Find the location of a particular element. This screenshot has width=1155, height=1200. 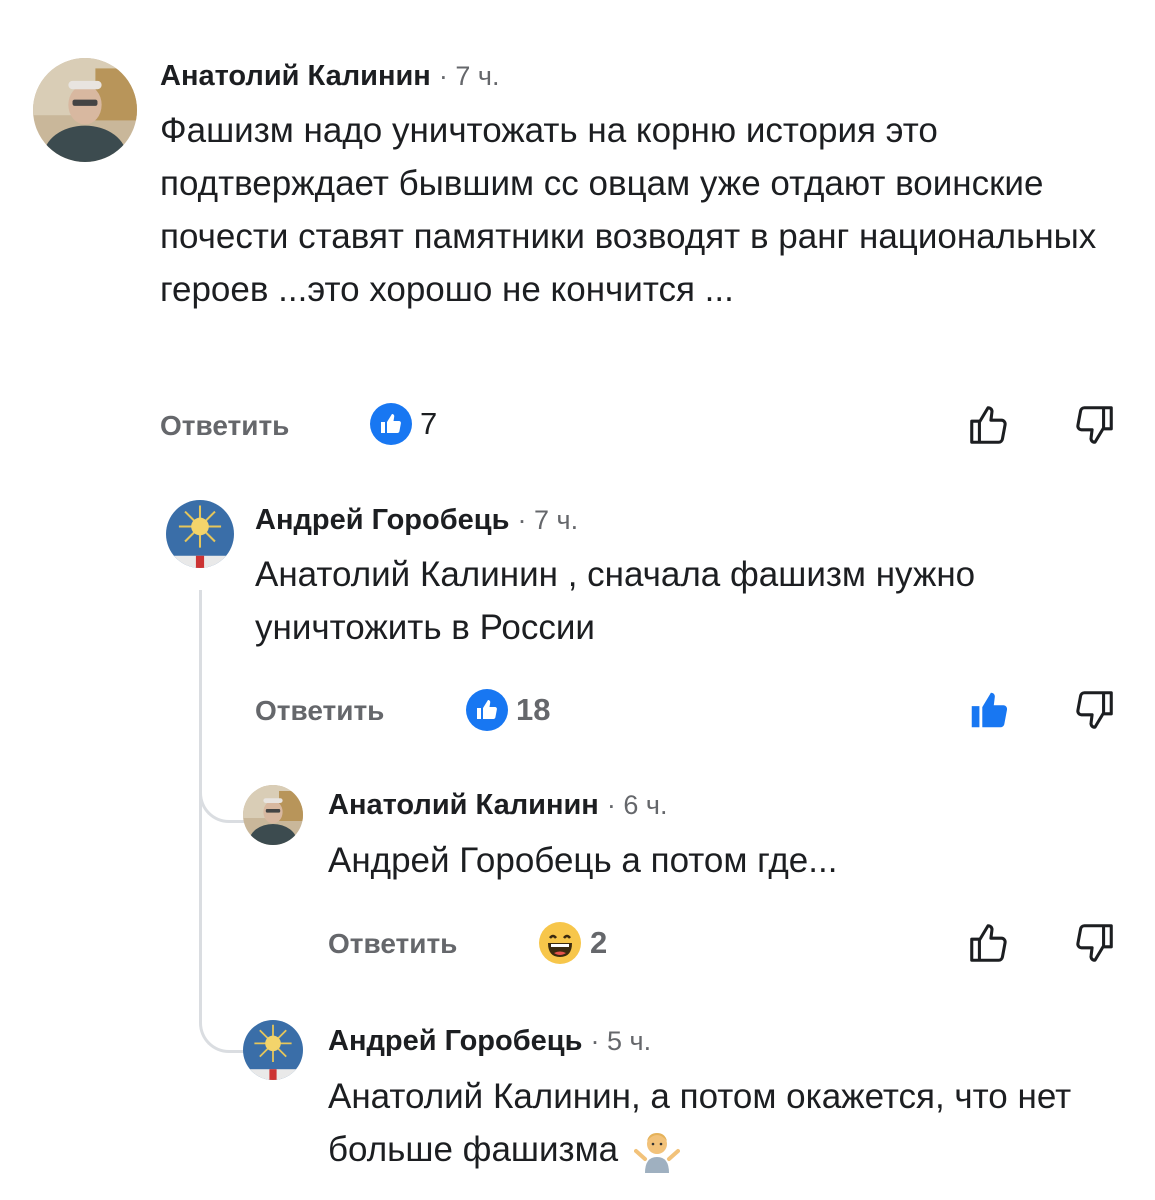

reaction-count: 2 is located at coordinates (599, 942).